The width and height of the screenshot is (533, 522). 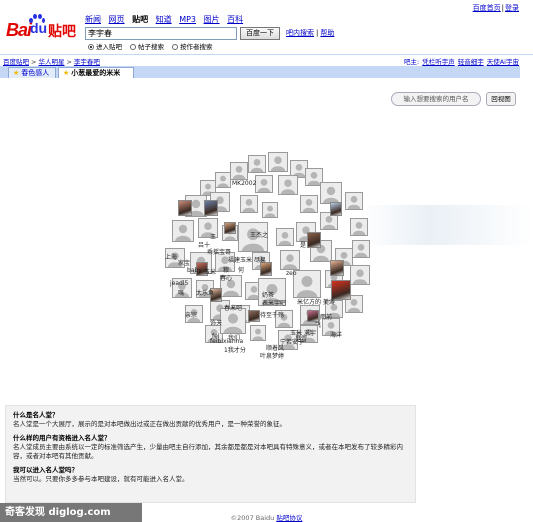 What do you see at coordinates (42, 27) in the screenshot?
I see `baidu-tieba-logo: Bai du 贴吧` at bounding box center [42, 27].